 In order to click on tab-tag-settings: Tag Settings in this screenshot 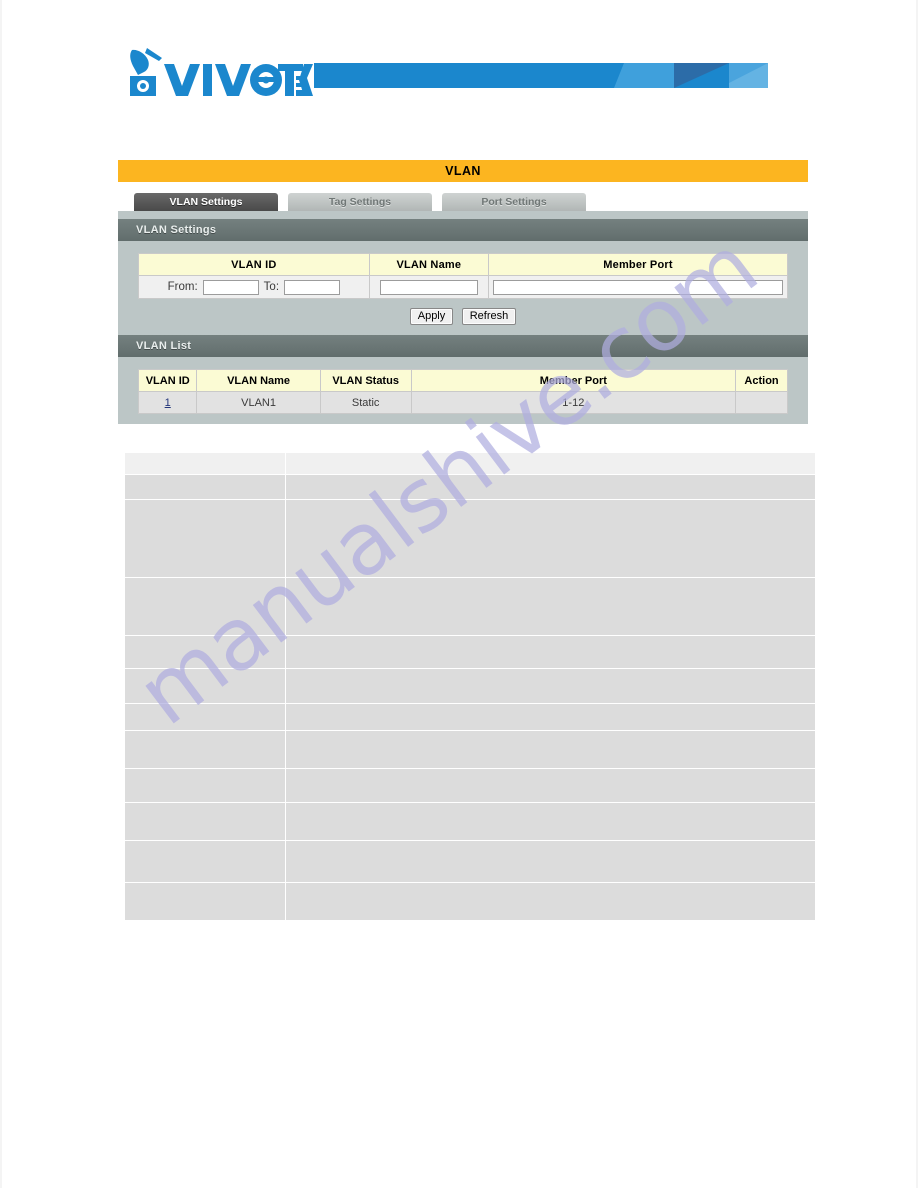, I will do `click(360, 202)`.